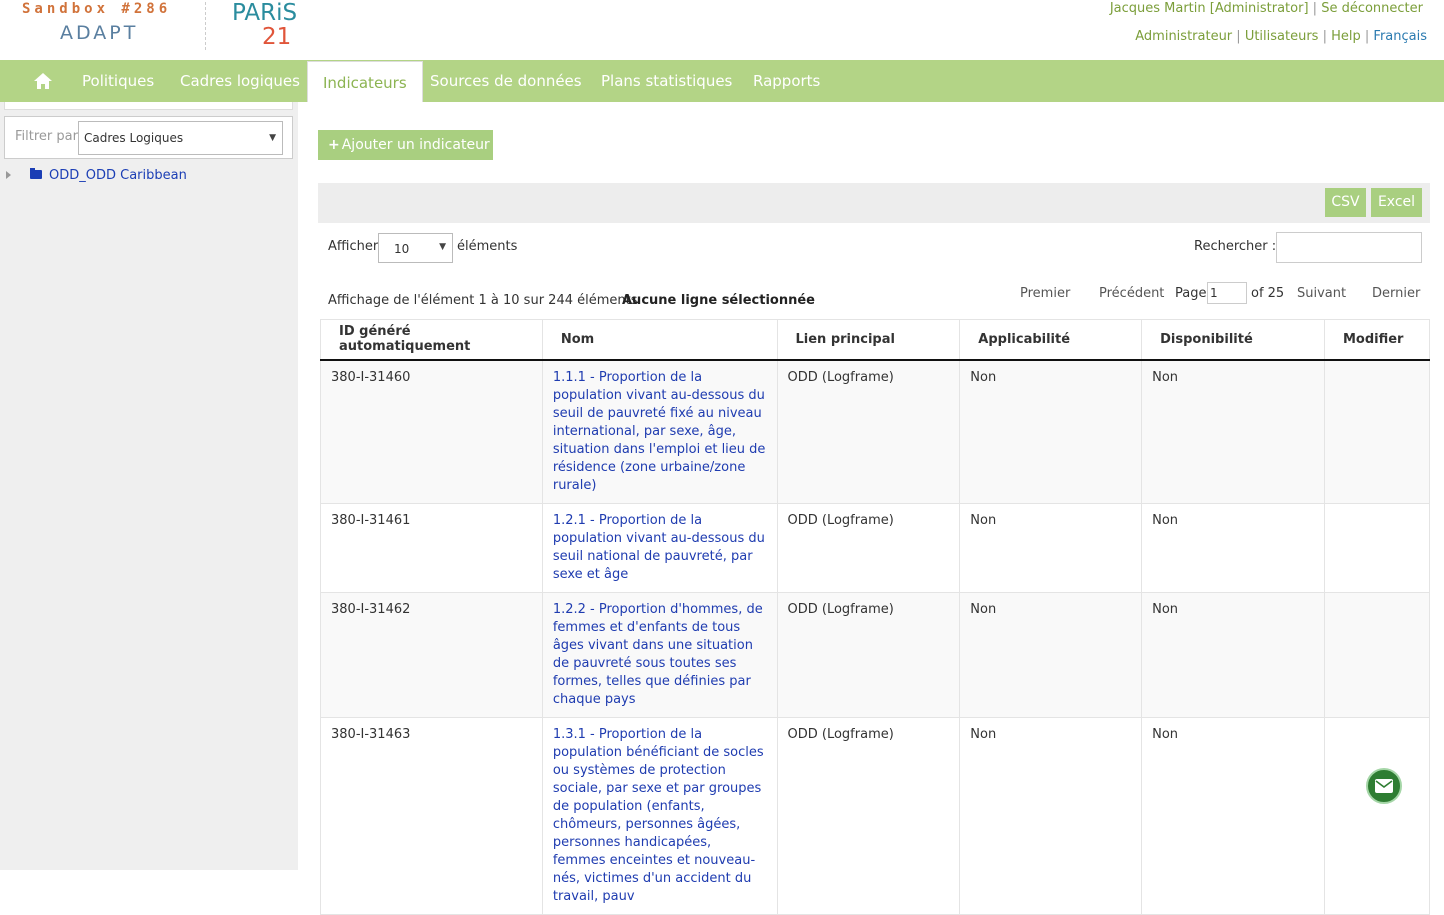 The image size is (1444, 915). I want to click on nav-politiques: Politiques, so click(118, 81).